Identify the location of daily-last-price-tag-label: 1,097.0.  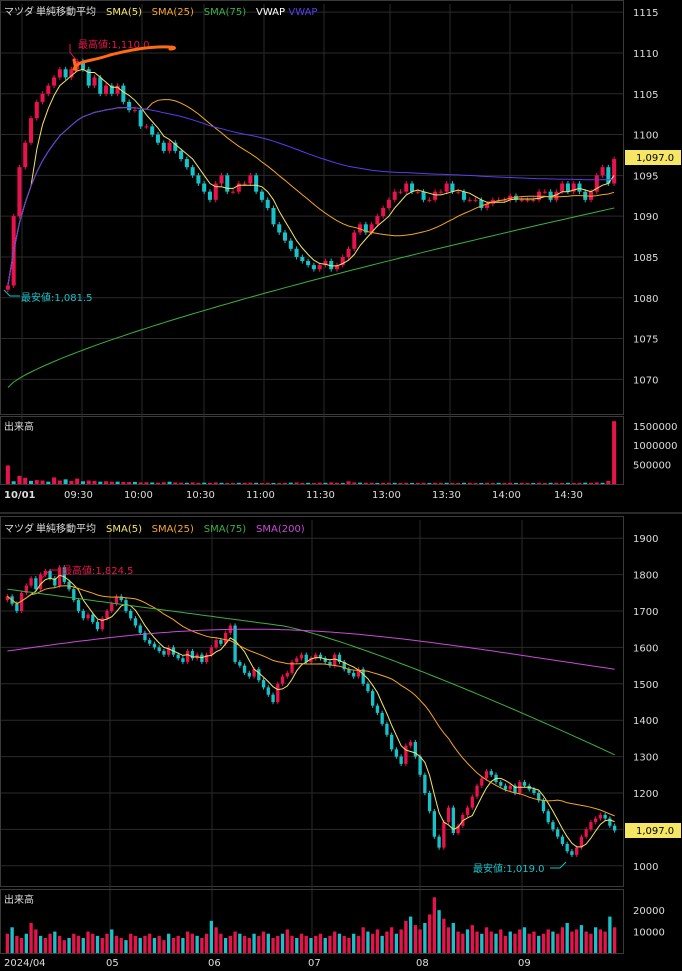
(655, 831).